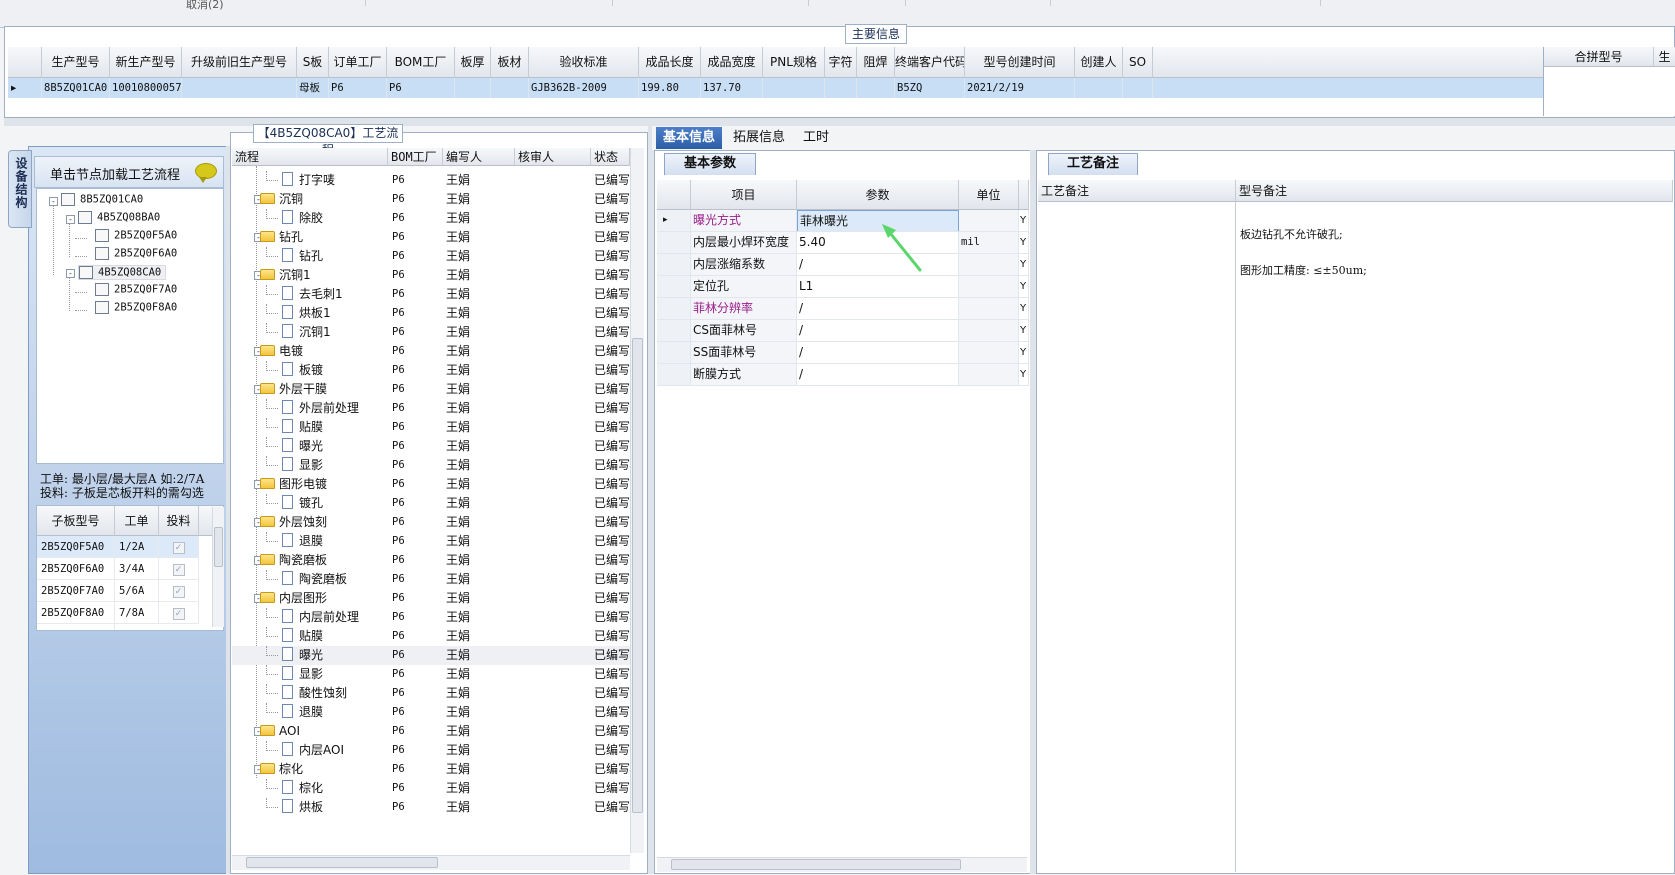 This screenshot has height=875, width=1675. Describe the element at coordinates (137, 521) in the screenshot. I see `order-header: 工单` at that location.